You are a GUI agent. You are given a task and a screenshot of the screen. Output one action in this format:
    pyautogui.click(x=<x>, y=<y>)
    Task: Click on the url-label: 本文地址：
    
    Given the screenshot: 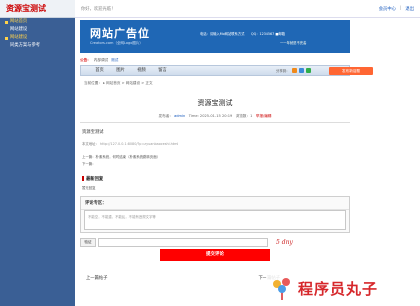 What is the action you would take?
    pyautogui.click(x=90, y=144)
    